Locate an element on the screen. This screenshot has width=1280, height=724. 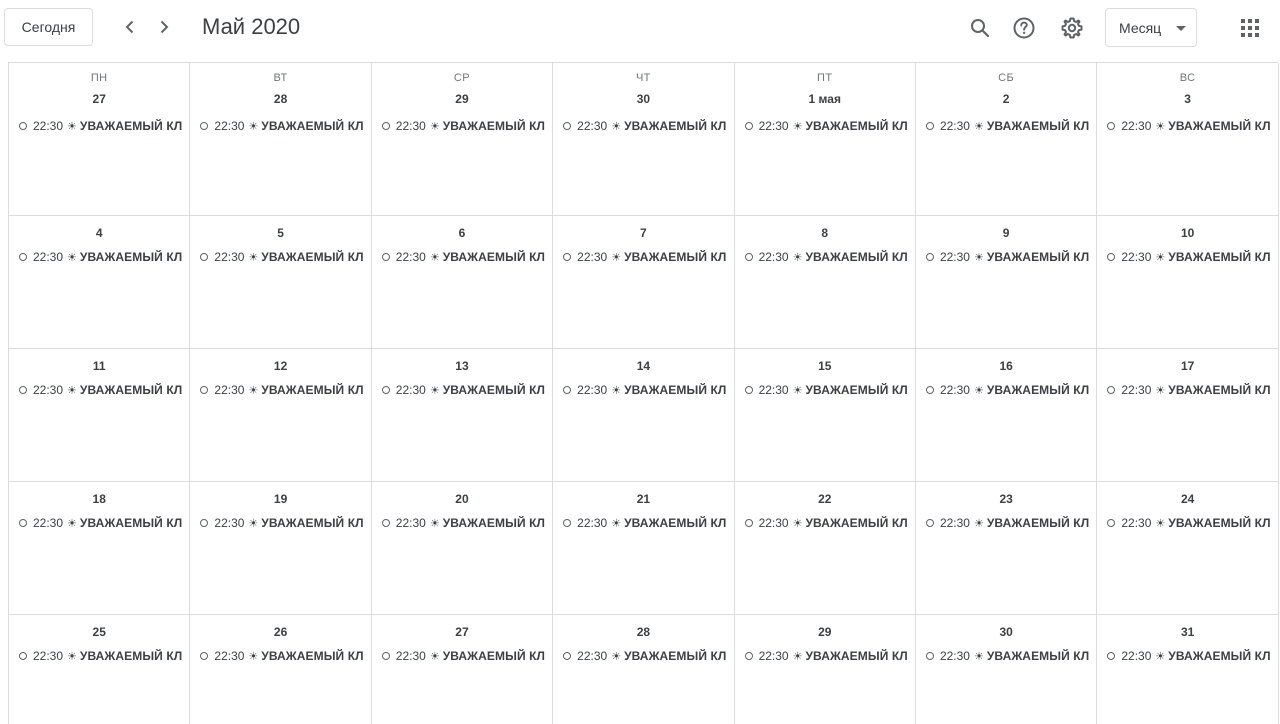
day-cell: 31 22:30 ☀ УВАЖАЕМЫЙ КЛ is located at coordinates (1188, 669).